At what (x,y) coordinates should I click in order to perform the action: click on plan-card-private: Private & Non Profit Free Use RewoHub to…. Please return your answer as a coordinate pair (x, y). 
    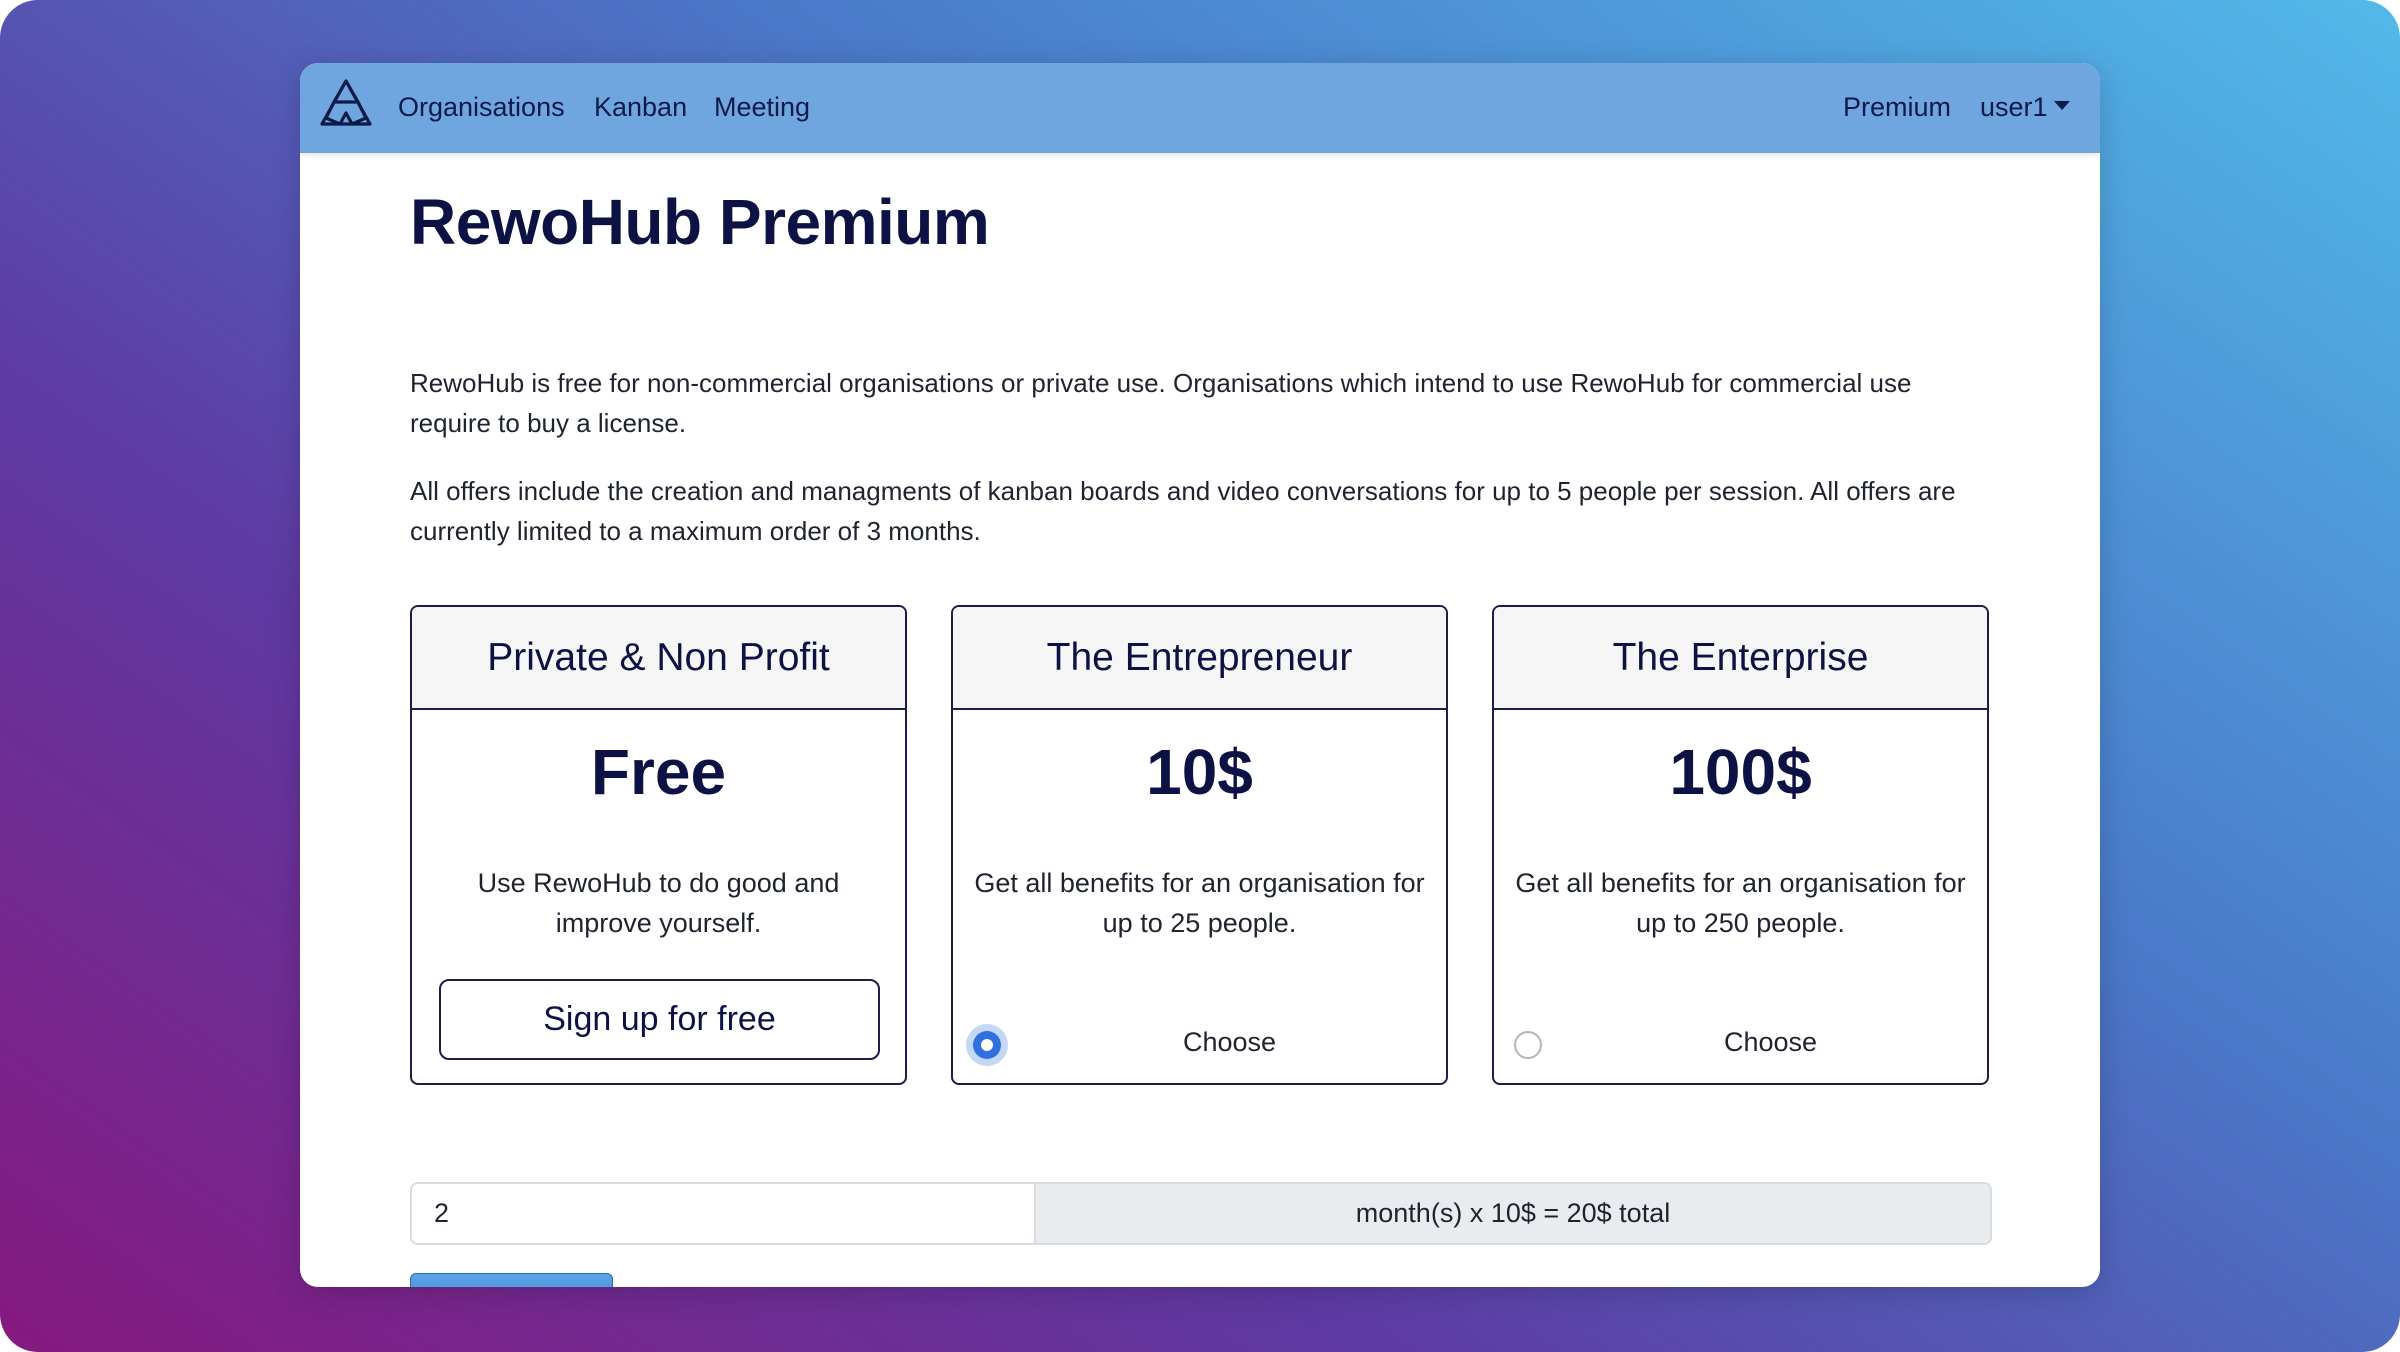
    Looking at the image, I should click on (658, 845).